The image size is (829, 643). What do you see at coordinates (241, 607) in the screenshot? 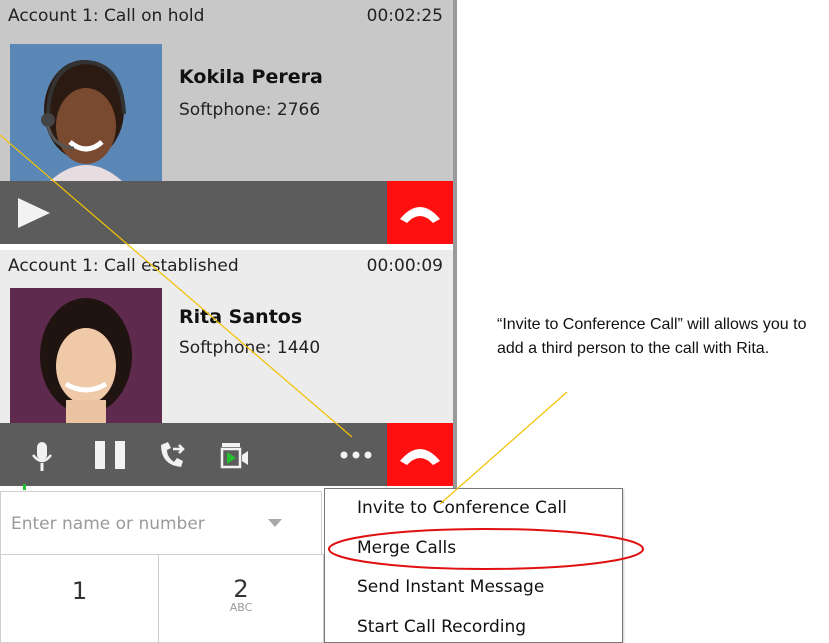
I see `key-letters: ABC` at bounding box center [241, 607].